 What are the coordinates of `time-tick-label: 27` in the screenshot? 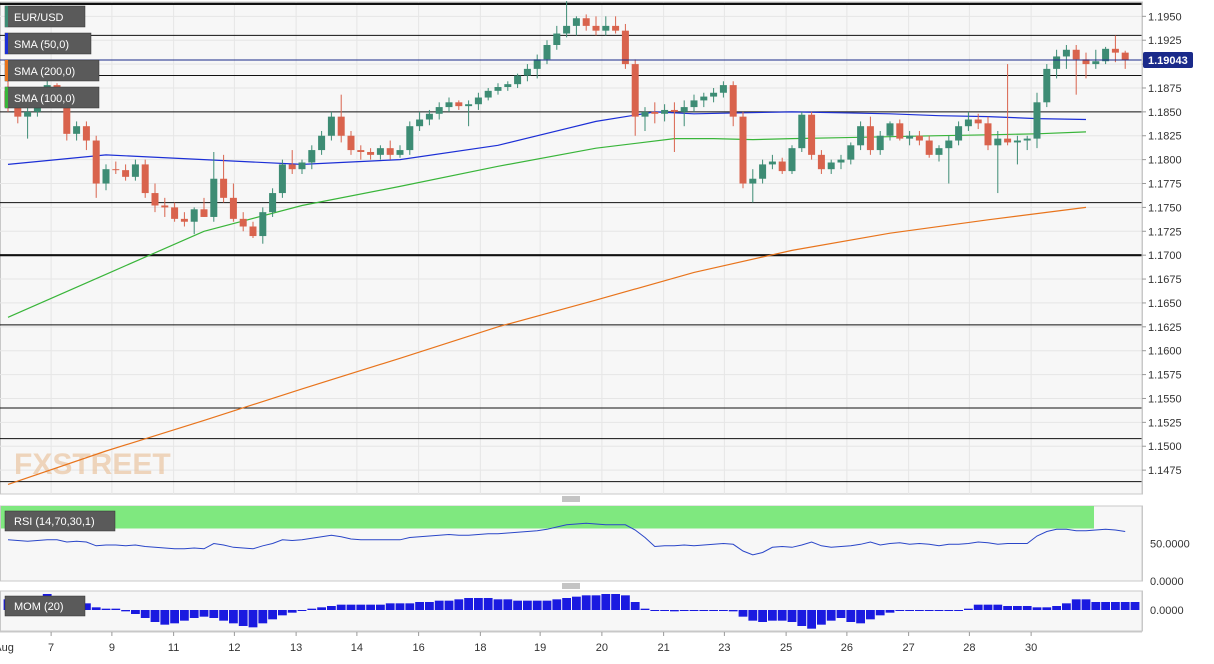 It's located at (908, 648).